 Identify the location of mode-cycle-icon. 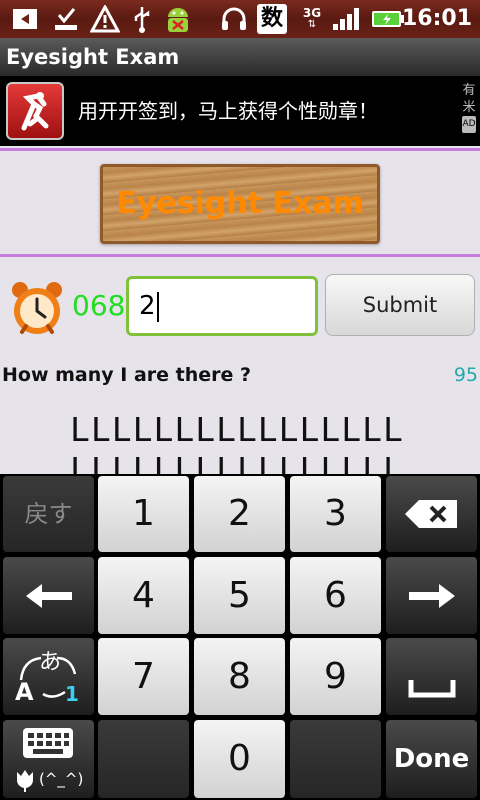
(48, 677).